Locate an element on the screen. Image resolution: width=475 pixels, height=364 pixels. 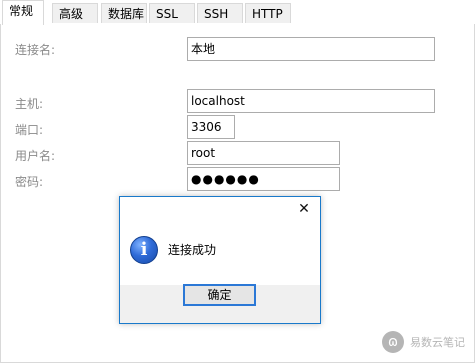
connection-tabbar: 常规 高级 数据库 SSL SSH HTTP is located at coordinates (237, 12).